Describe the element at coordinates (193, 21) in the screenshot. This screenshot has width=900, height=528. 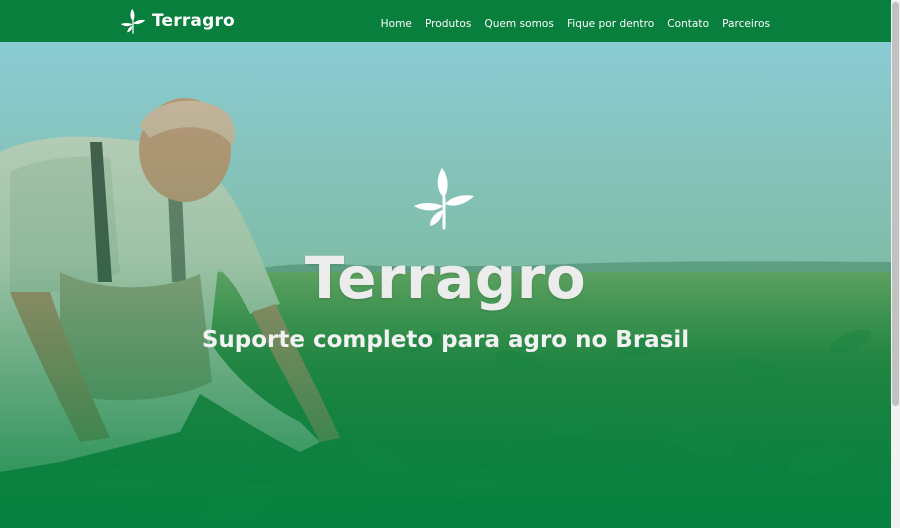
I see `brand-name: Terragro` at that location.